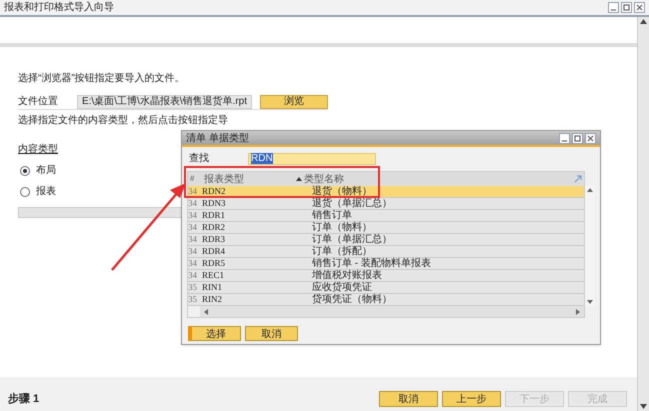 Image resolution: width=649 pixels, height=411 pixels. What do you see at coordinates (59, 7) in the screenshot?
I see `window-title: 报表和打印格式导入向导` at bounding box center [59, 7].